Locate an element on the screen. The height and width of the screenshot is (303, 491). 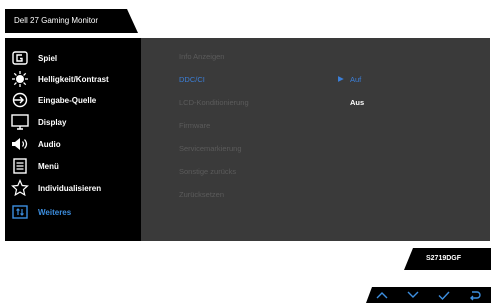
sidebar-item-label: Menü is located at coordinates (48, 166).